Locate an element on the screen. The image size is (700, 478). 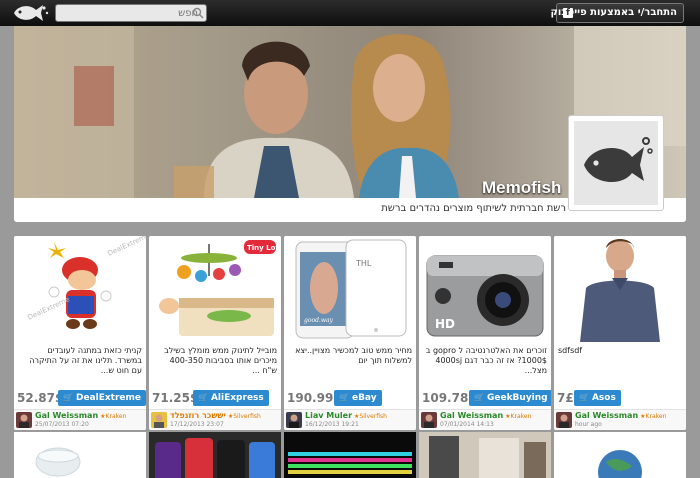
store-label: AliExpress is located at coordinates (237, 398).